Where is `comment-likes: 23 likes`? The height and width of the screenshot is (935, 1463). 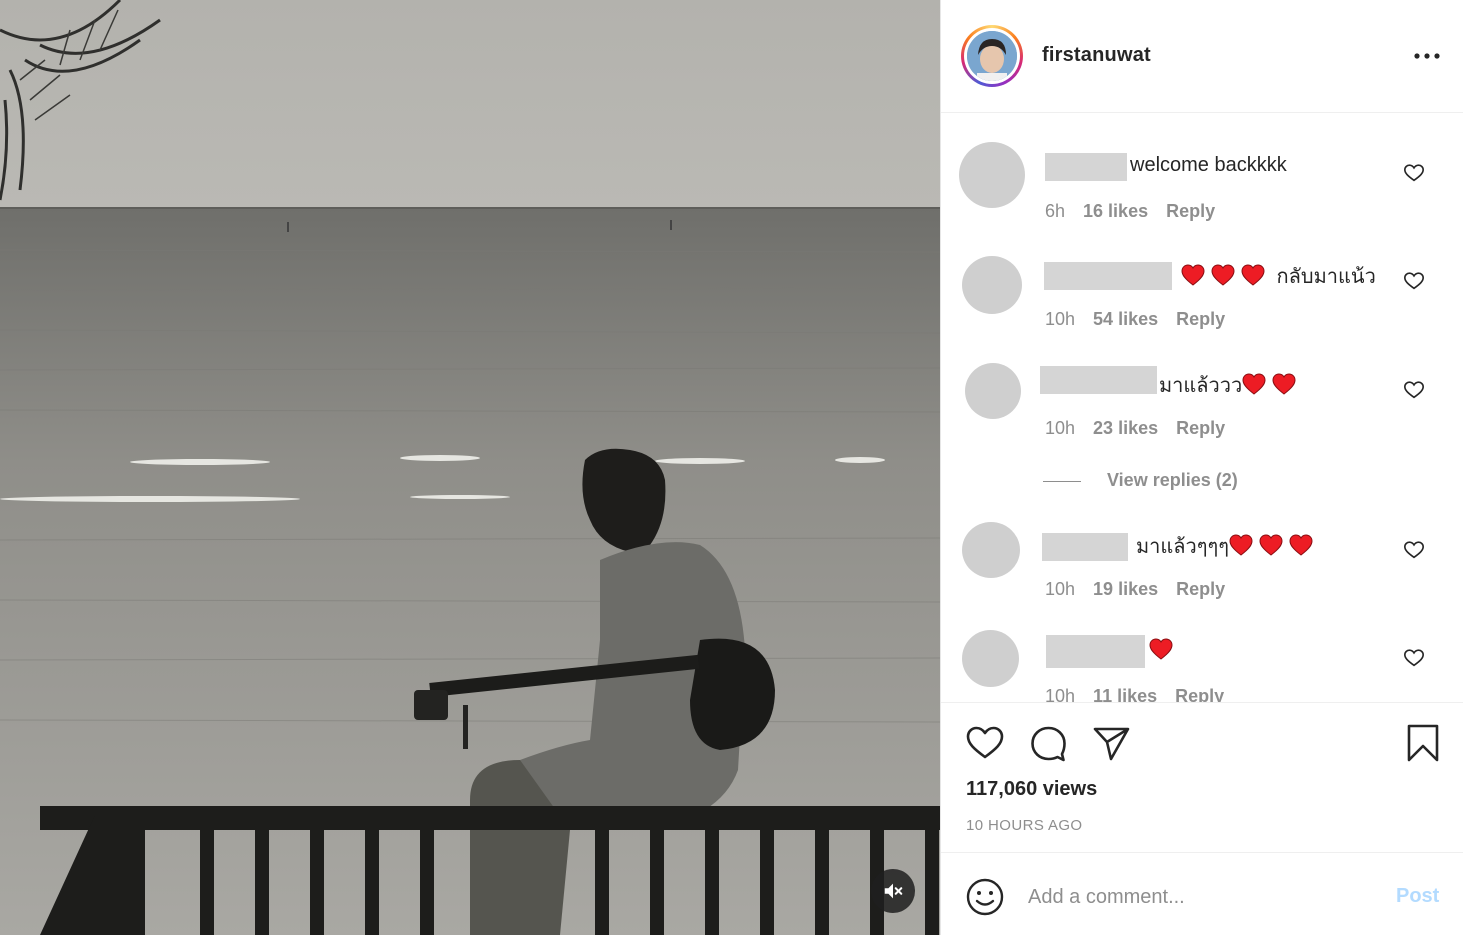 comment-likes: 23 likes is located at coordinates (1125, 428).